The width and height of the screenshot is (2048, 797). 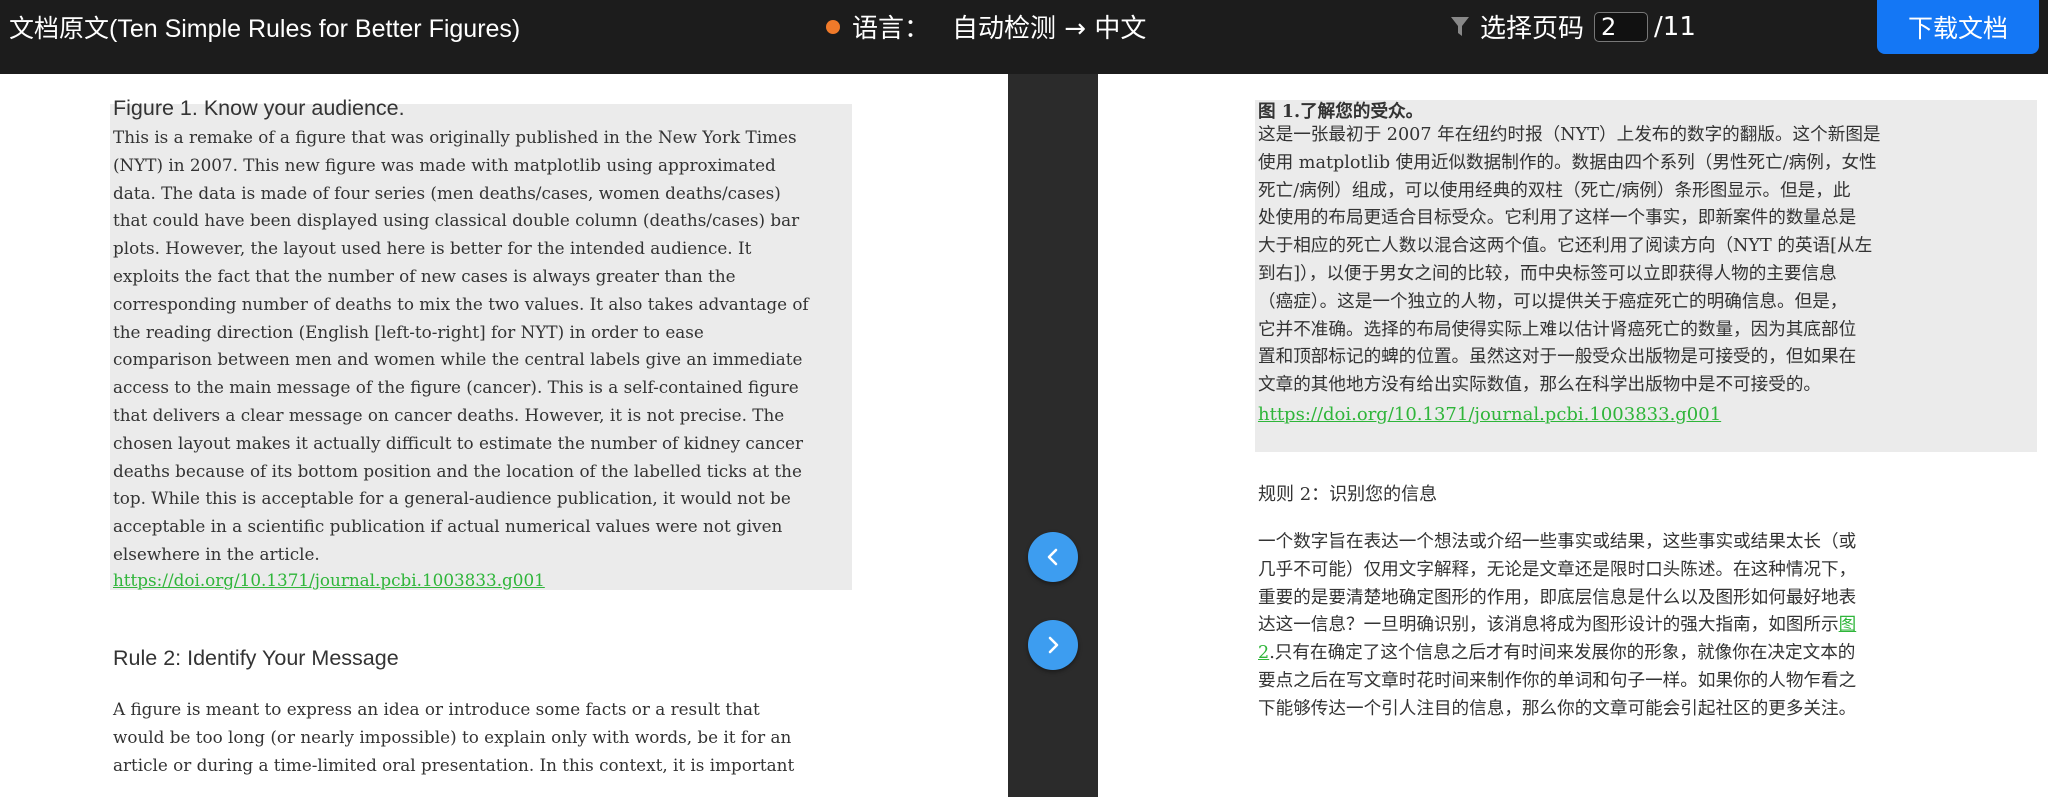 I want to click on page-number-input, so click(x=1621, y=26).